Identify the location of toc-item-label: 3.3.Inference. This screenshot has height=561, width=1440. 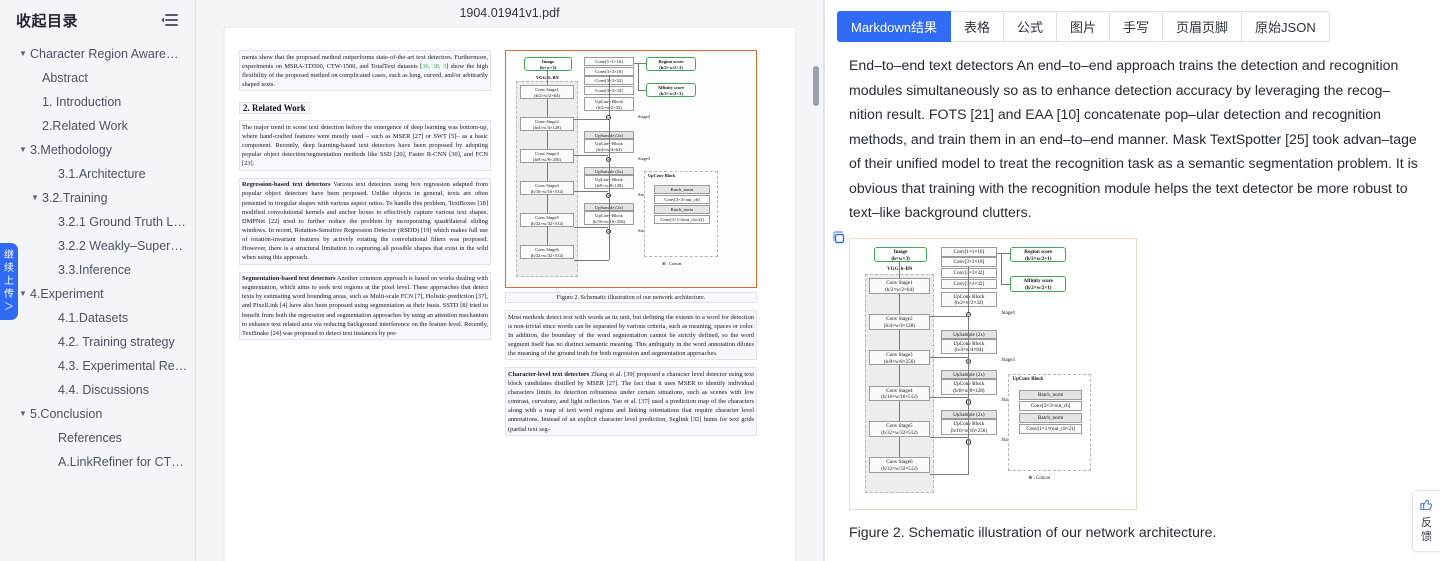
(94, 270).